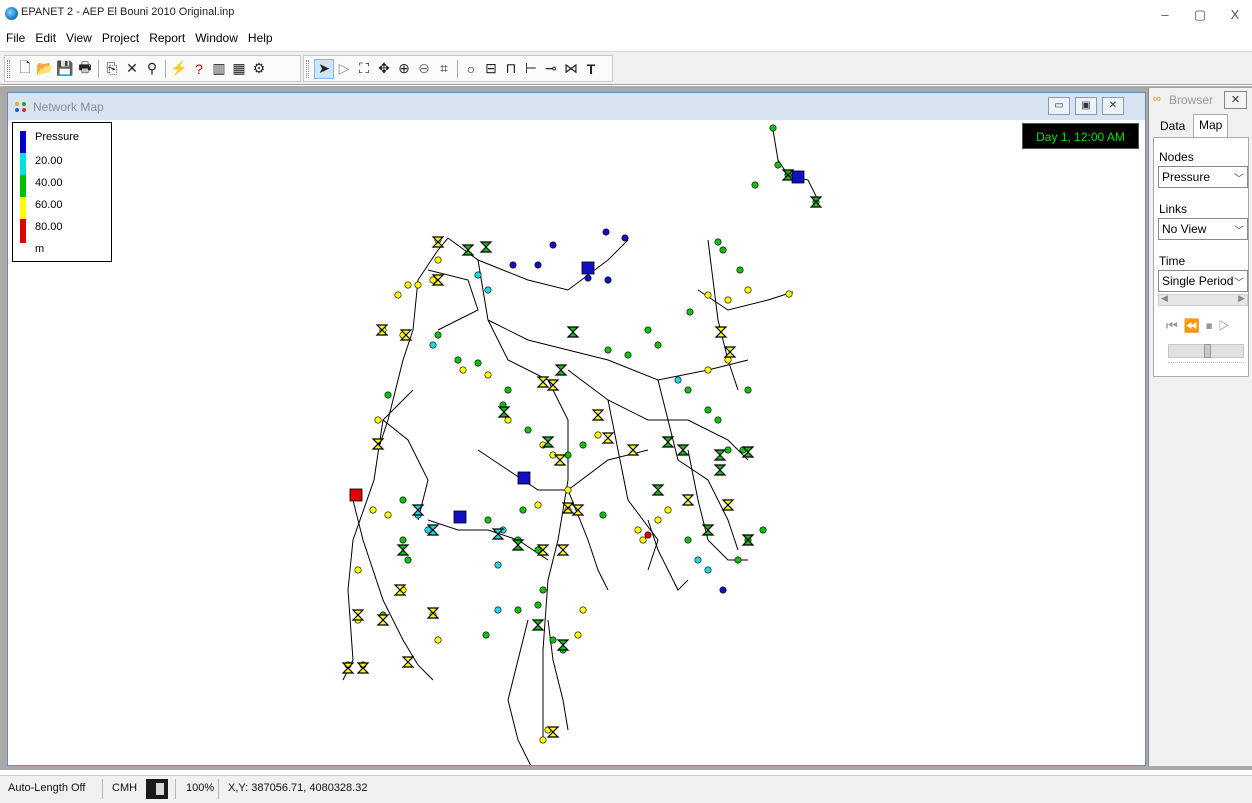  What do you see at coordinates (1175, 325) in the screenshot?
I see `rewind-icon: ⏮` at bounding box center [1175, 325].